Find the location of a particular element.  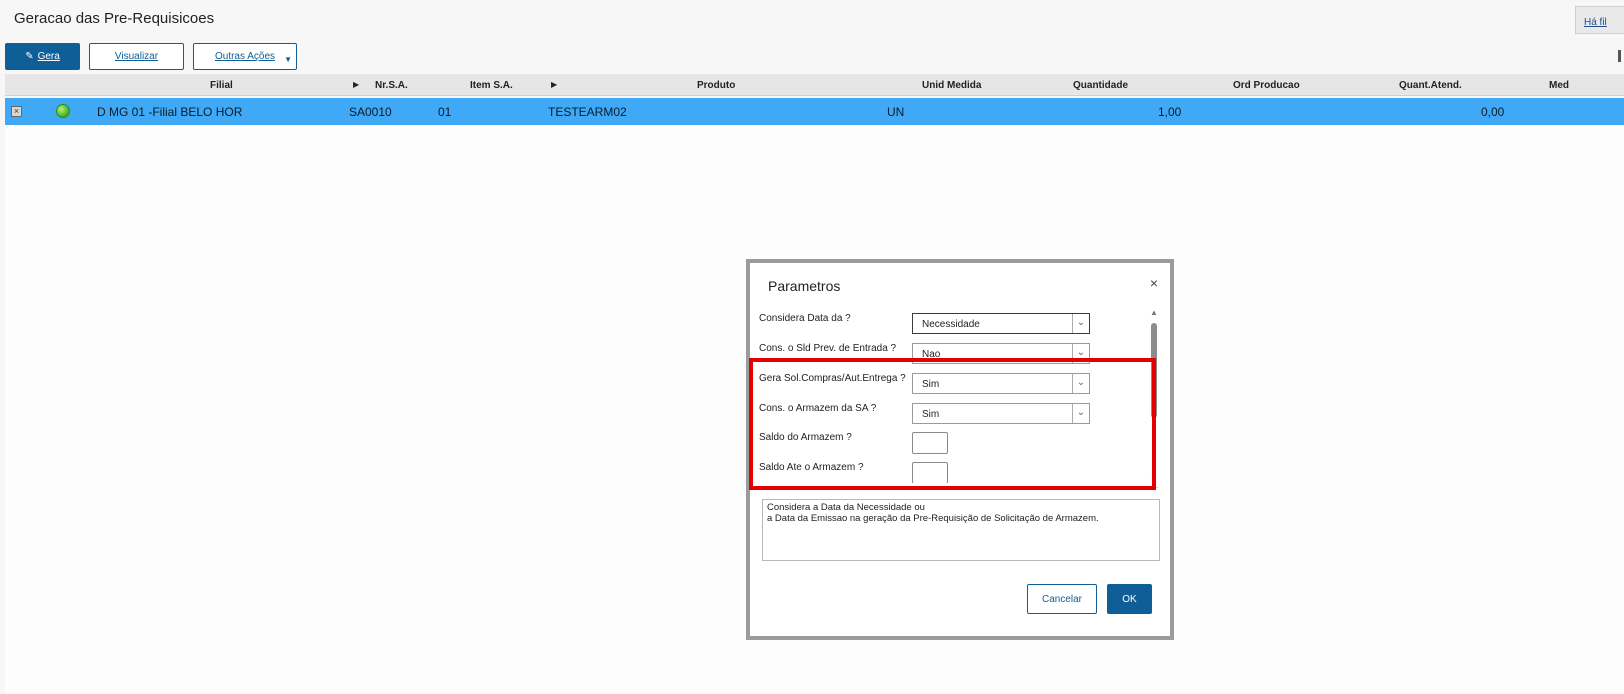

cons-armazem-sa-select: Sim ⌄ is located at coordinates (1001, 413).